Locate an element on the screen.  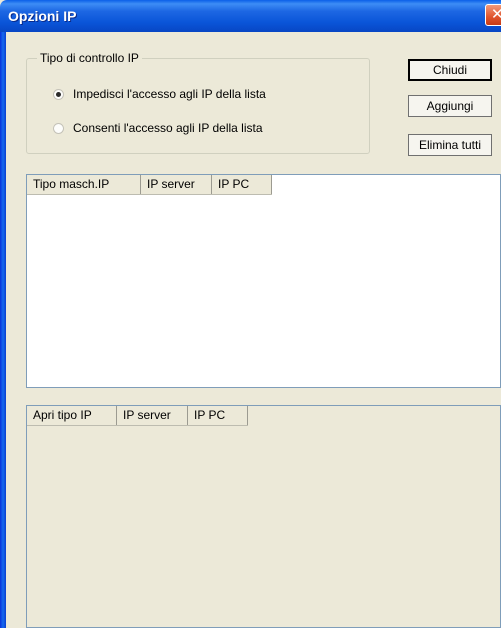
title-bar: Opzioni IP ✕ is located at coordinates (250, 16).